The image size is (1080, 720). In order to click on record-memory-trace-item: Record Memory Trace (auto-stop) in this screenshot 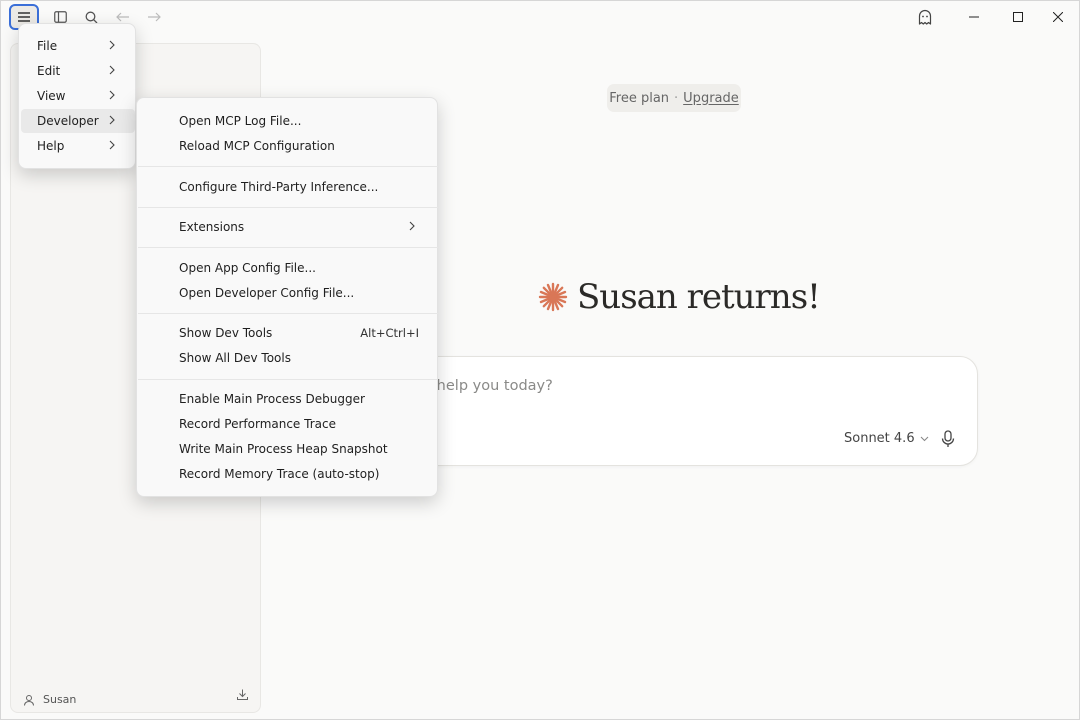, I will do `click(287, 474)`.